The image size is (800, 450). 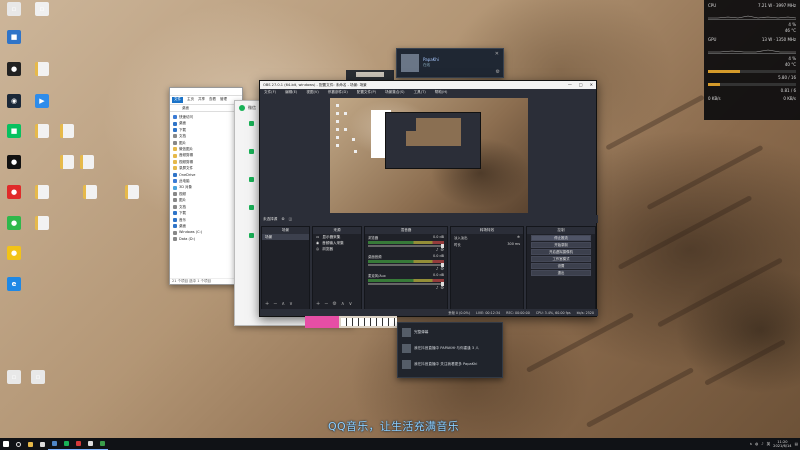 What do you see at coordinates (90, 444) in the screenshot?
I see `obs-icon` at bounding box center [90, 444].